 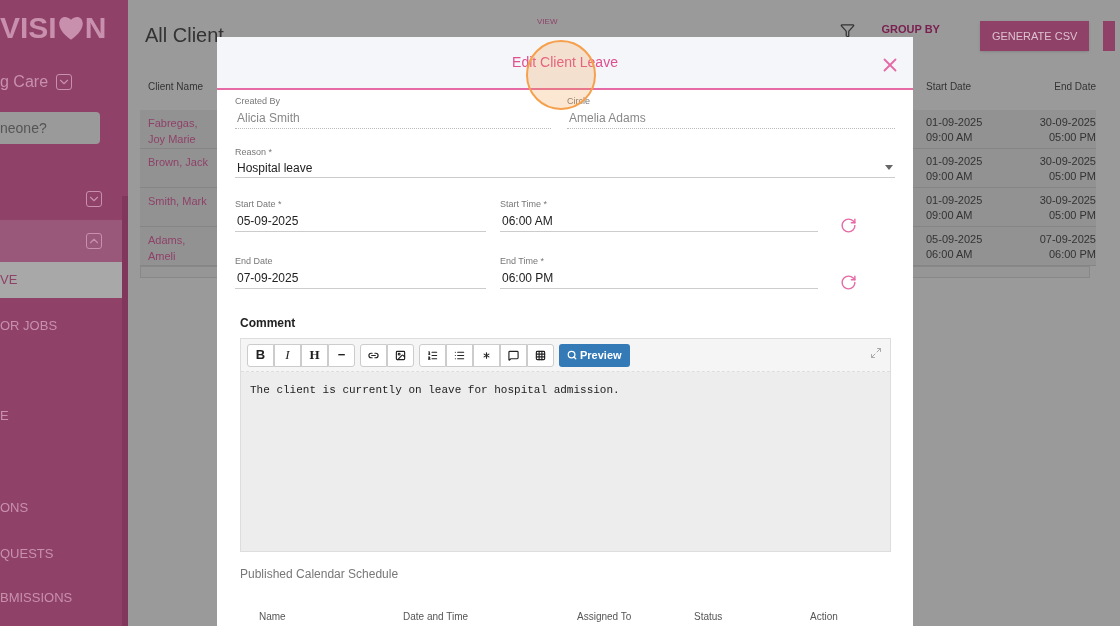 I want to click on input-field: 05-09-2025, so click(x=360, y=221).